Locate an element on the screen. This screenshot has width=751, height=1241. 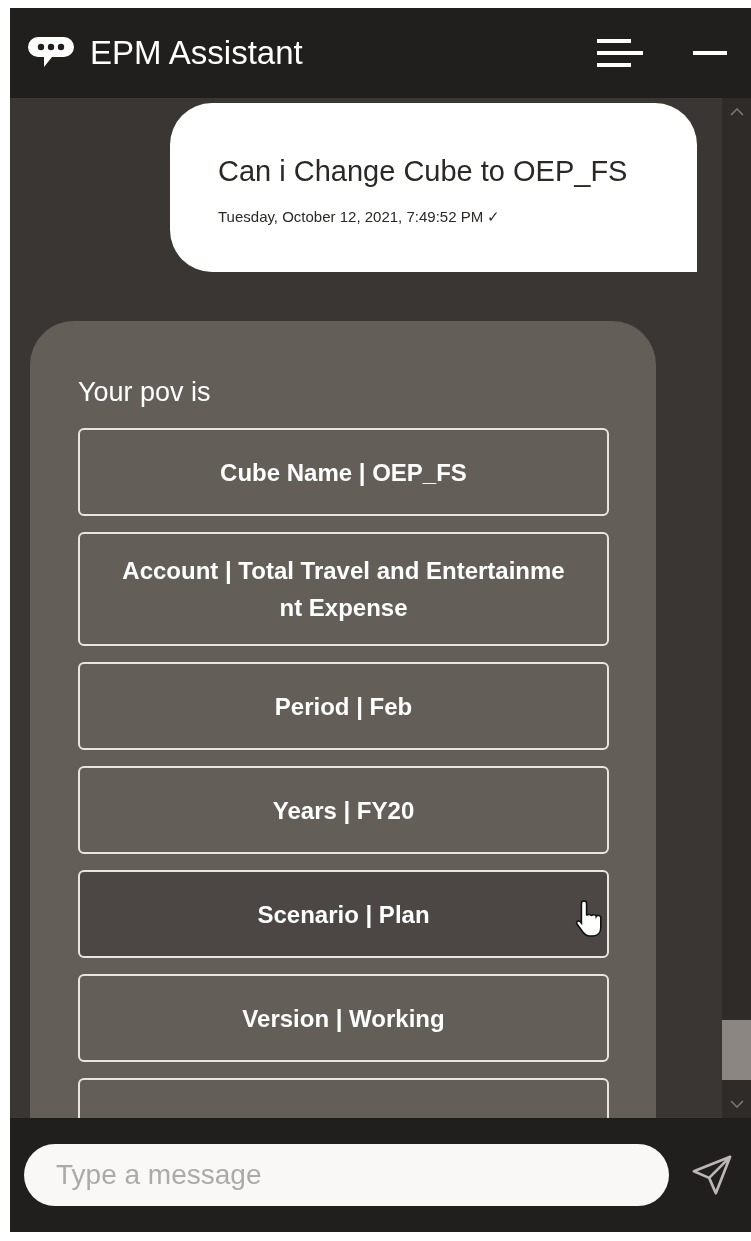
scroll-up-icon is located at coordinates (736, 112).